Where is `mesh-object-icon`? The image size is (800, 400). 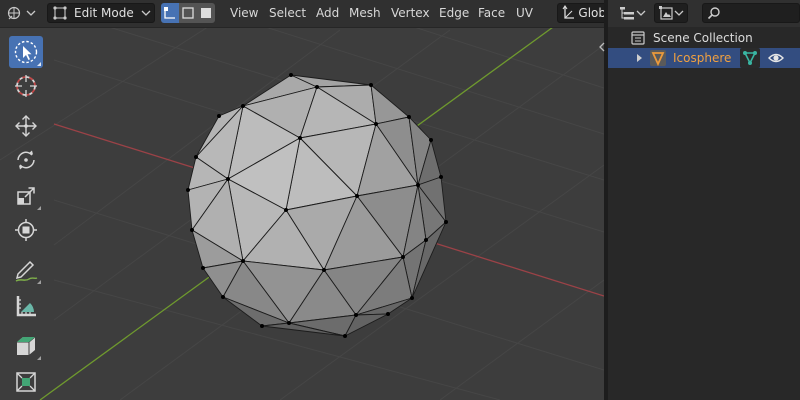
mesh-object-icon is located at coordinates (658, 58).